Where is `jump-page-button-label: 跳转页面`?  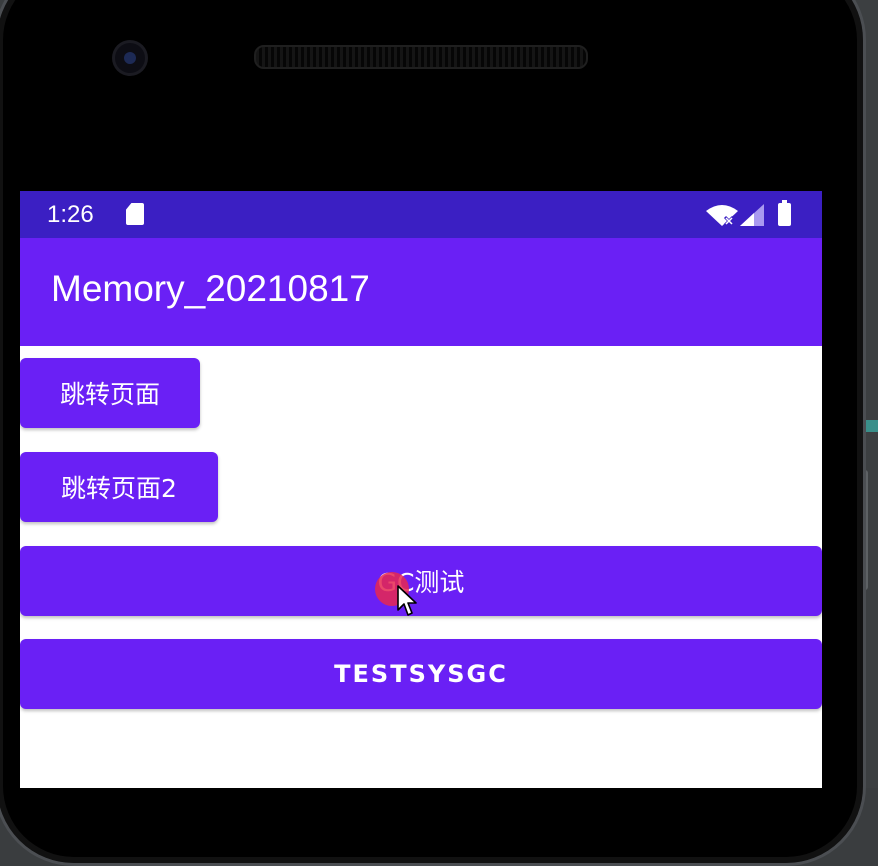 jump-page-button-label: 跳转页面 is located at coordinates (109, 394).